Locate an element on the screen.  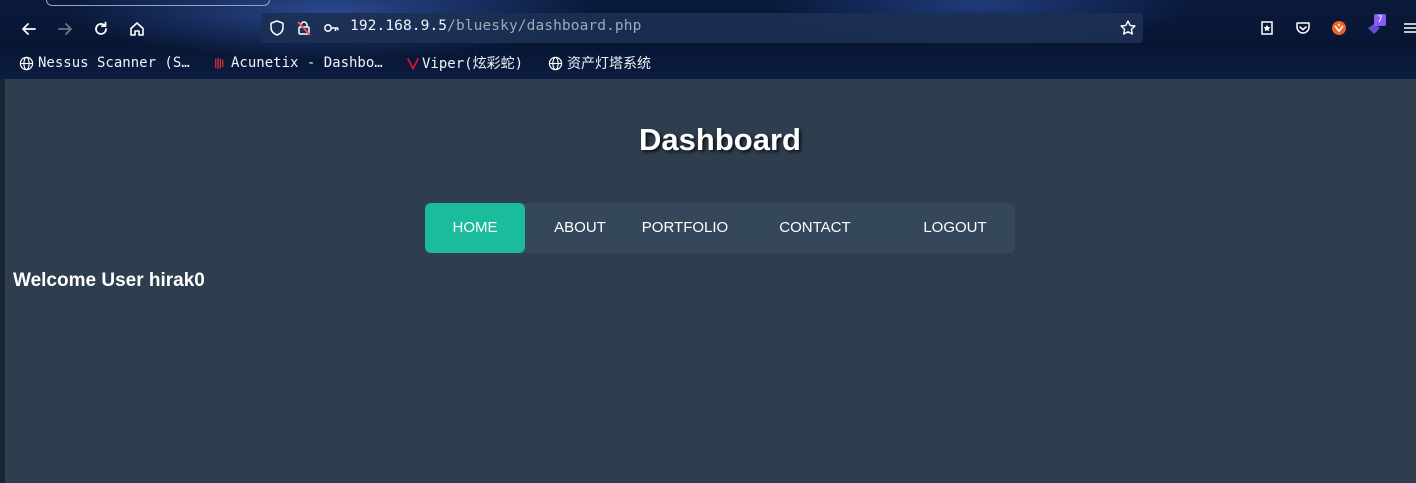
pocket-icon is located at coordinates (1303, 28).